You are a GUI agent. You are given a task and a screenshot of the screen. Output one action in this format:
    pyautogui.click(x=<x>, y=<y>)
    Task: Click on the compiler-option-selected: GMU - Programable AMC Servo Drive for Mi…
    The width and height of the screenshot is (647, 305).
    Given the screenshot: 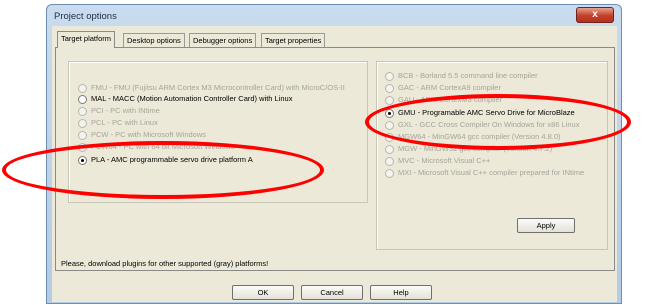 What is the action you would take?
    pyautogui.click(x=480, y=113)
    